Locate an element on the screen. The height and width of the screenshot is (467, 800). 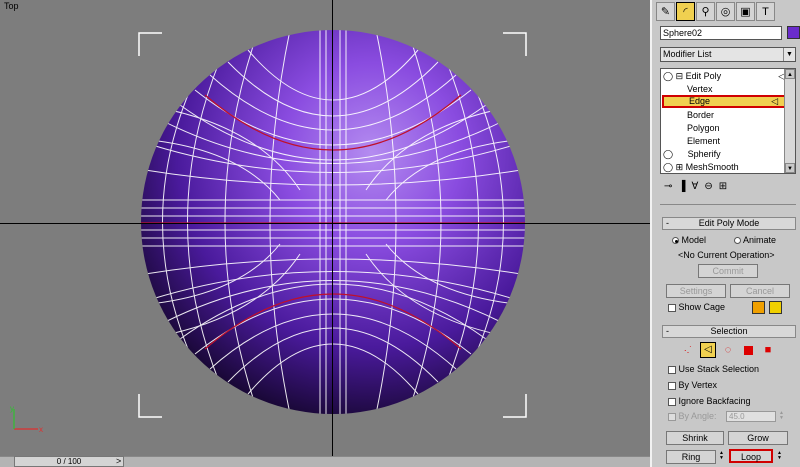
stack-item-spherify: ◯ Spherify is located at coordinates (725, 154).